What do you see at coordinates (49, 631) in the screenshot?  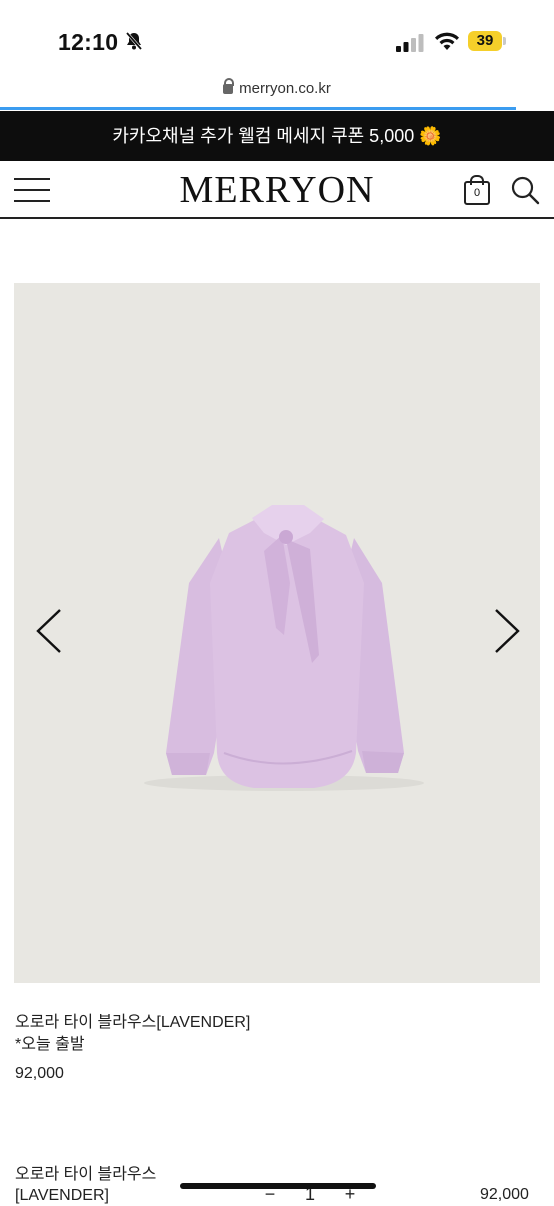 I see `chevron-left-icon` at bounding box center [49, 631].